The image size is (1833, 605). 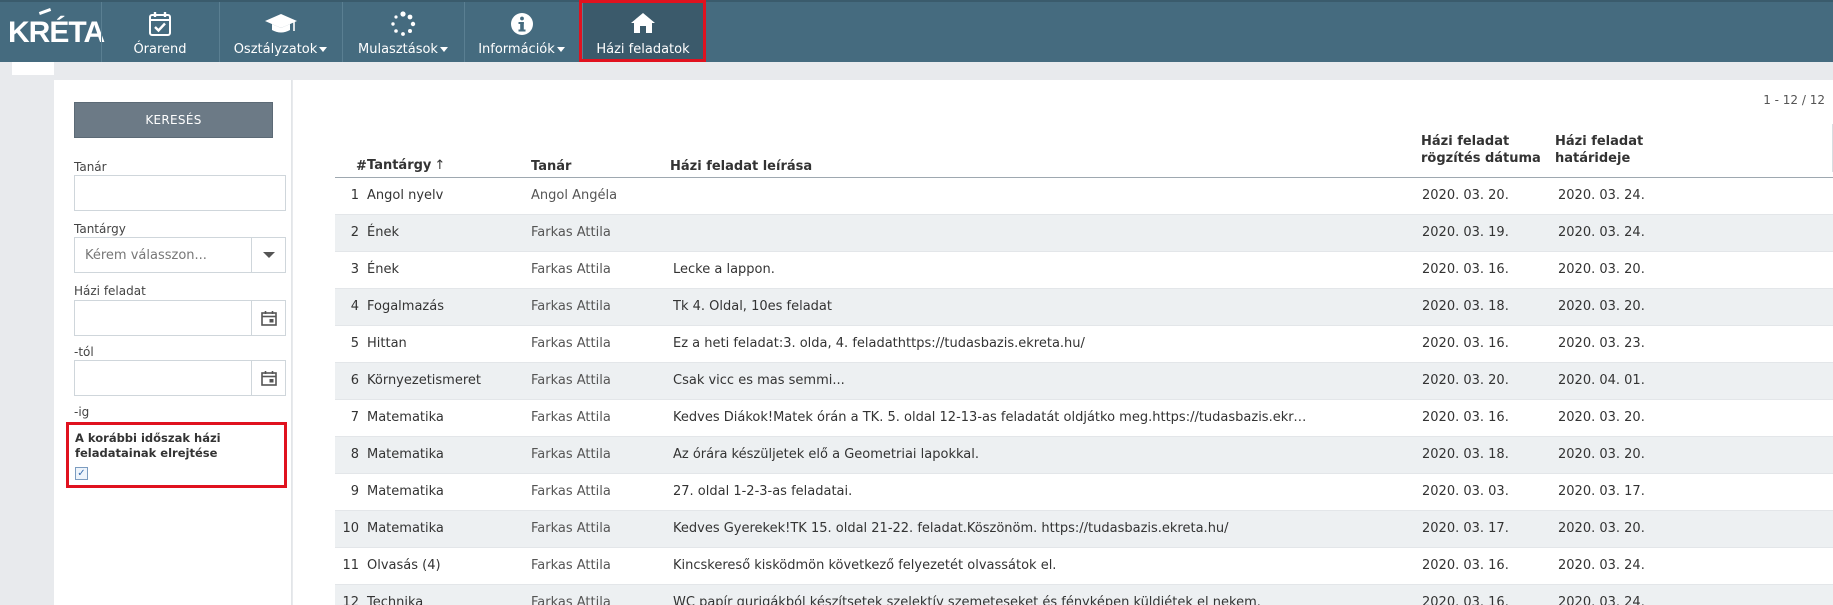 What do you see at coordinates (551, 166) in the screenshot?
I see `header-teacher: Tanár` at bounding box center [551, 166].